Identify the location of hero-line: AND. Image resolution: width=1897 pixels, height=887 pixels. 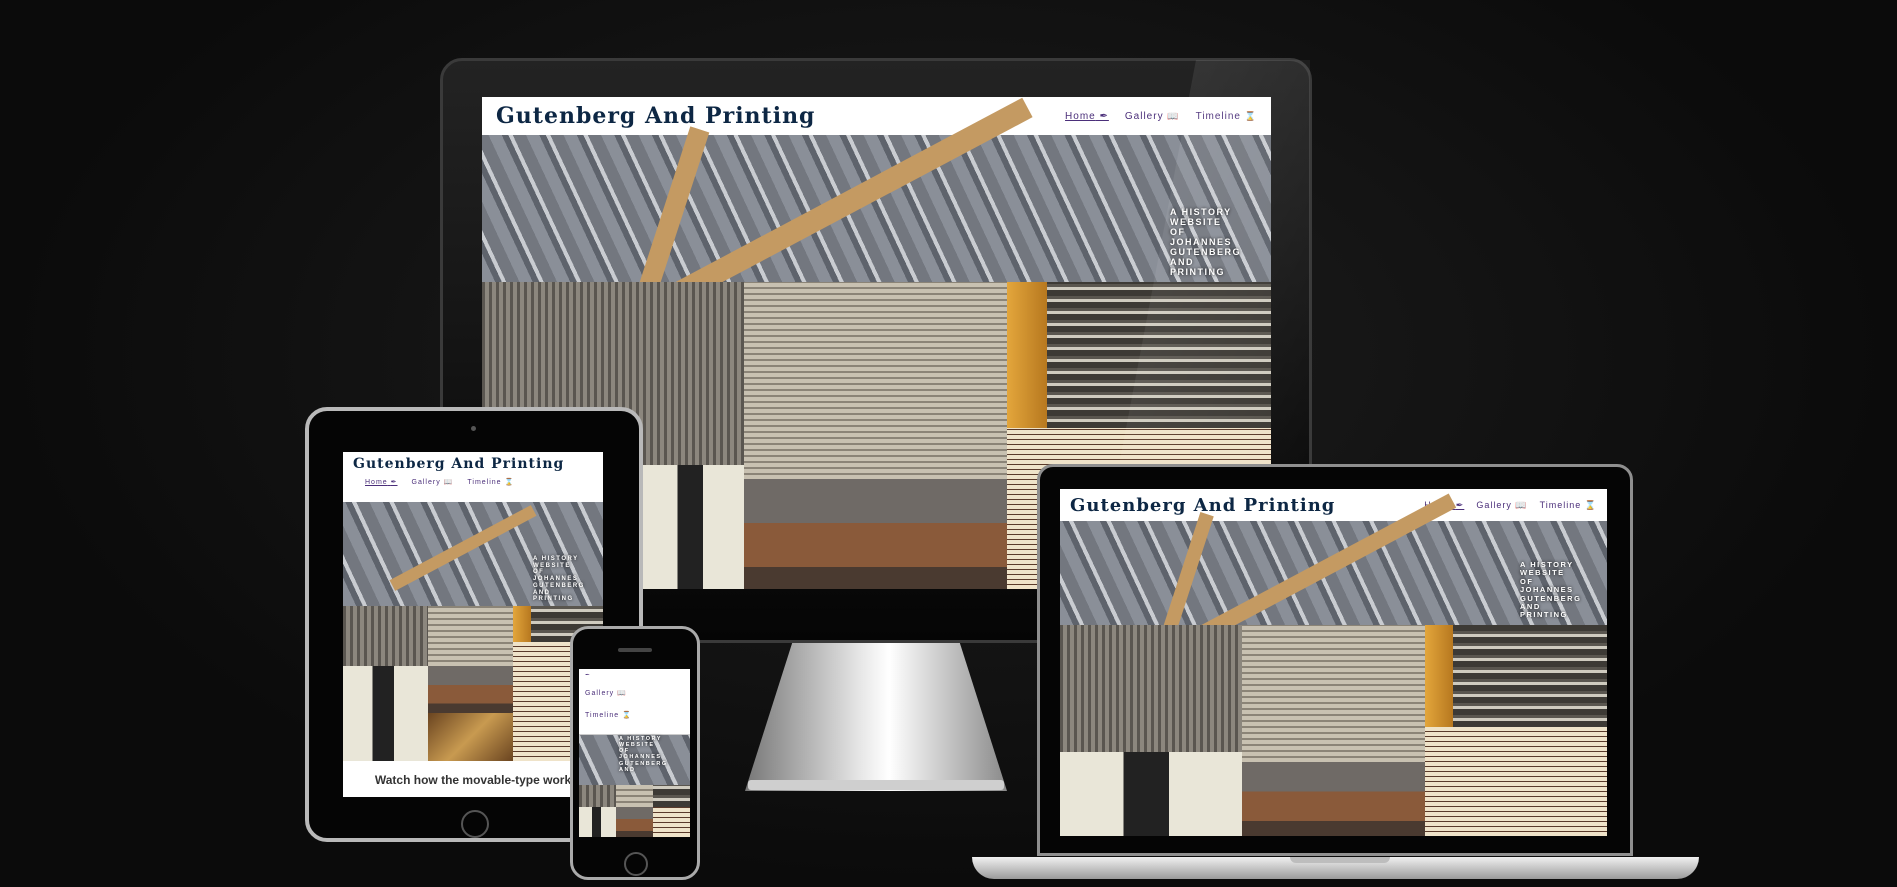
(627, 769).